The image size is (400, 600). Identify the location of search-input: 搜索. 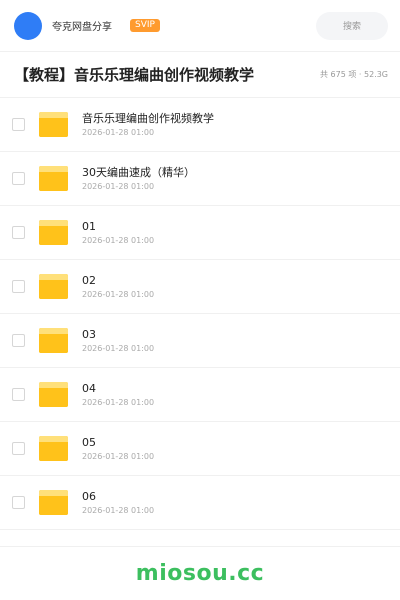
(352, 25).